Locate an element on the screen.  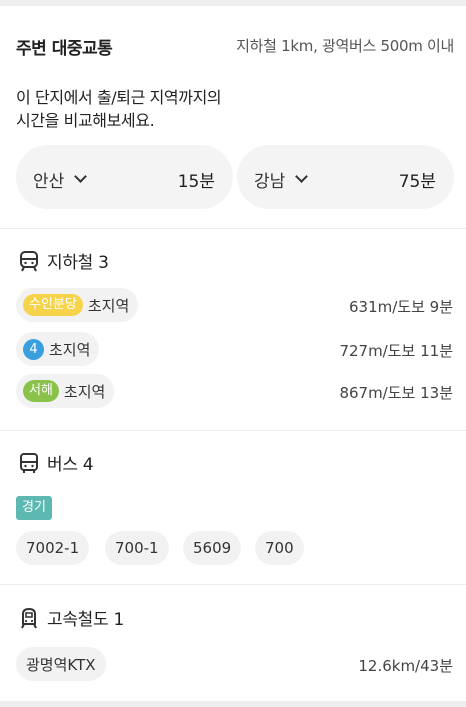
bus-route-chip: 5609 is located at coordinates (212, 548).